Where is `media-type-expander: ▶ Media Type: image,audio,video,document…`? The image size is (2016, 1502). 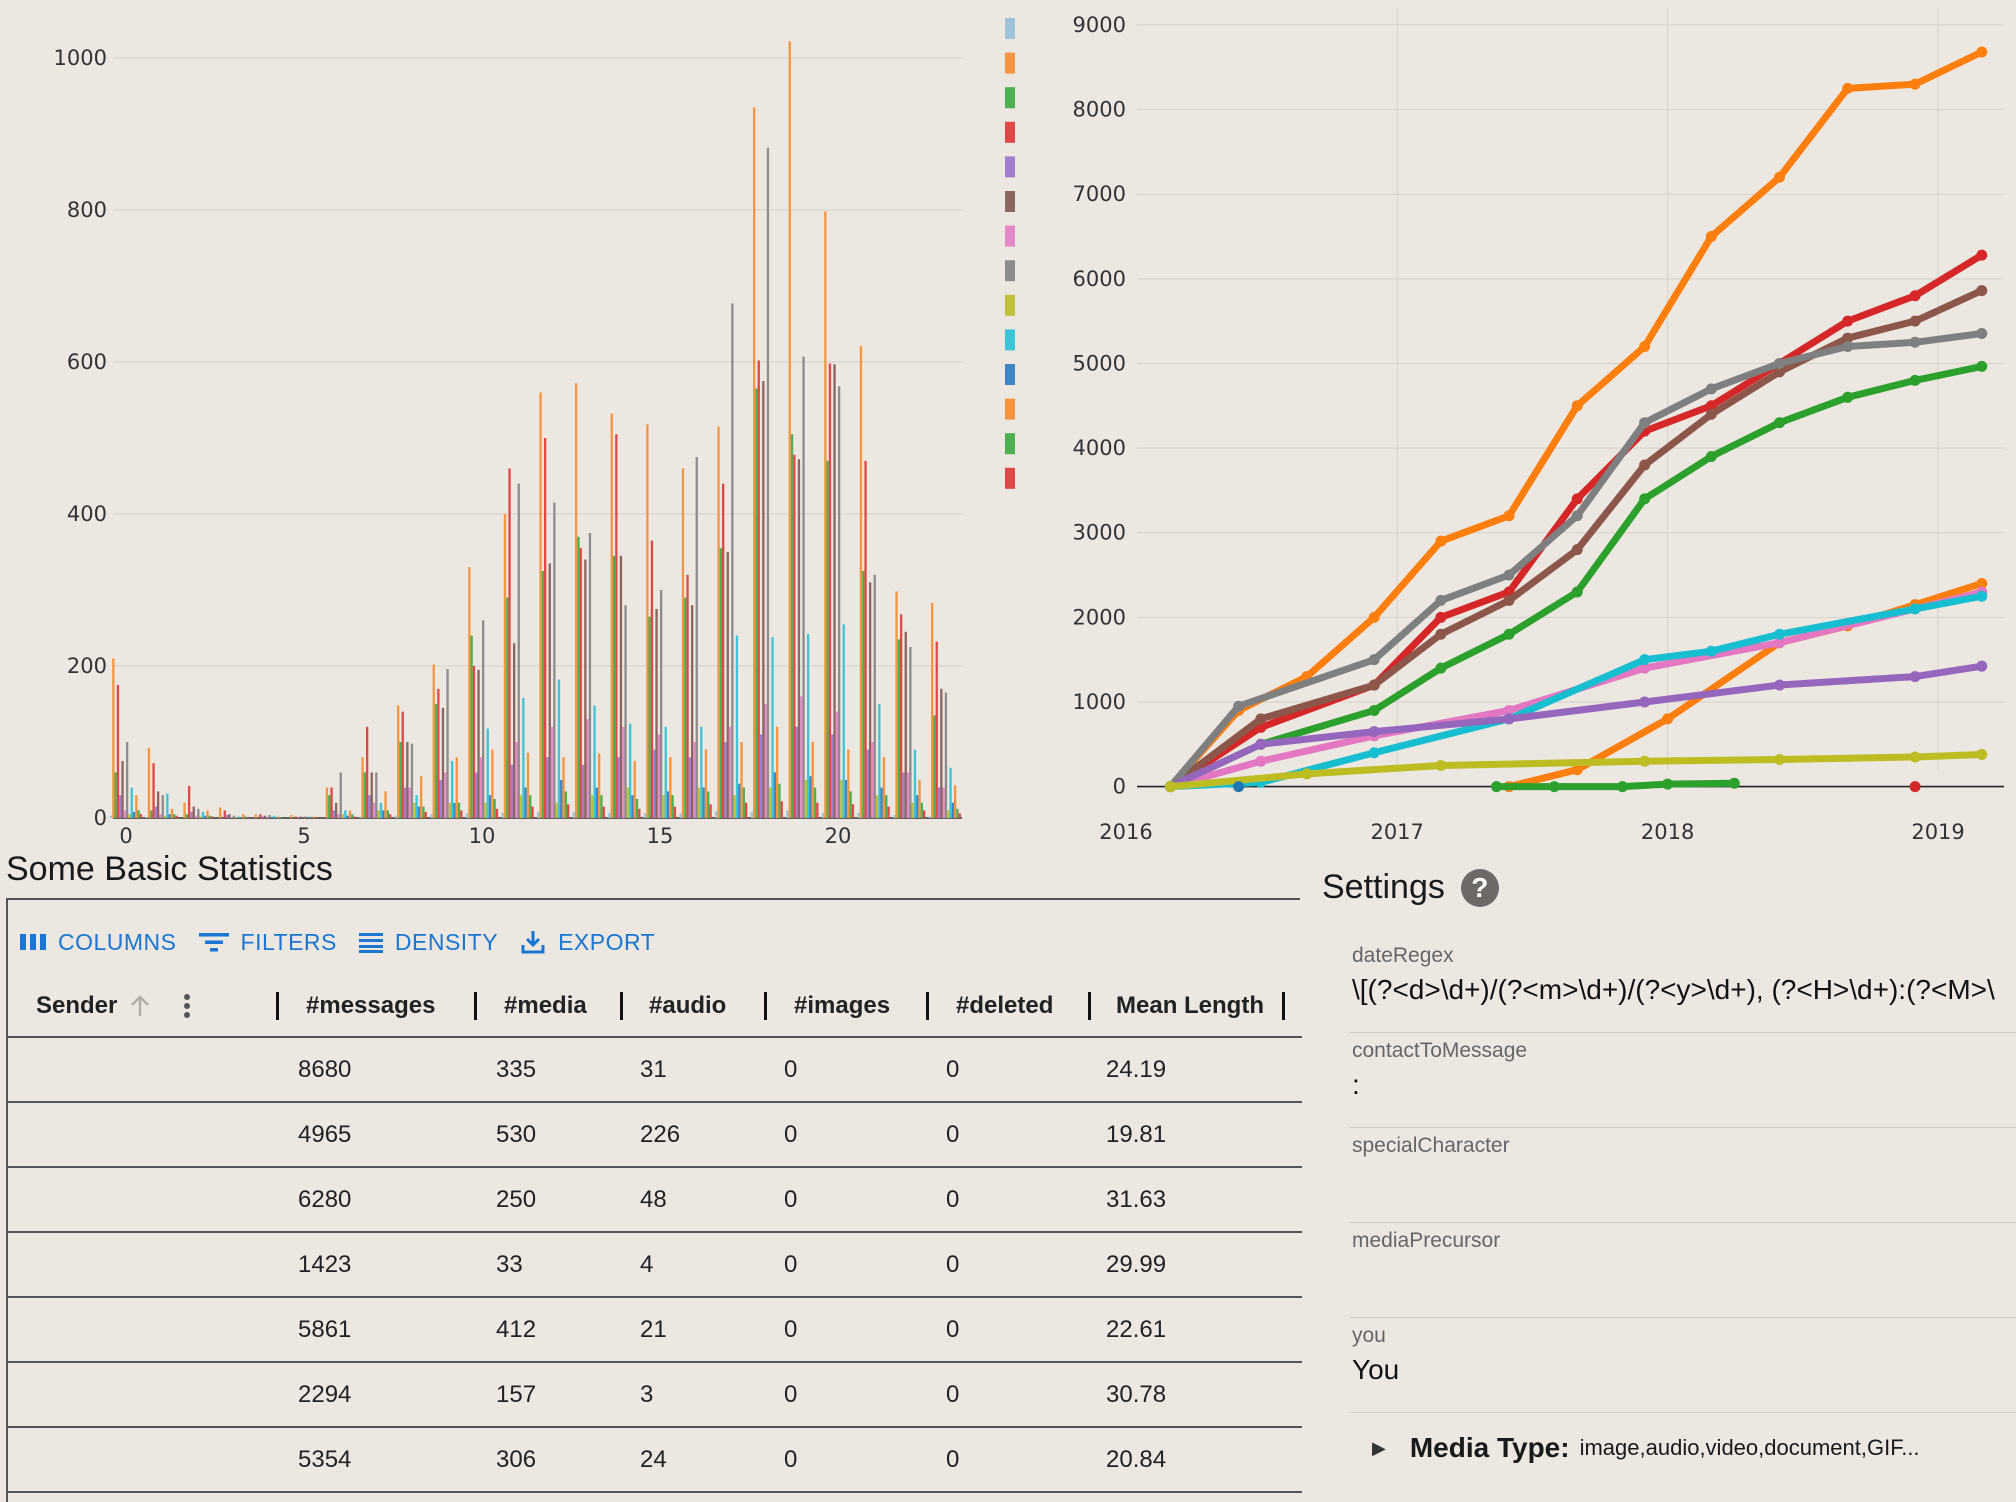
media-type-expander: ▶ Media Type: image,audio,video,document… is located at coordinates (1646, 1448).